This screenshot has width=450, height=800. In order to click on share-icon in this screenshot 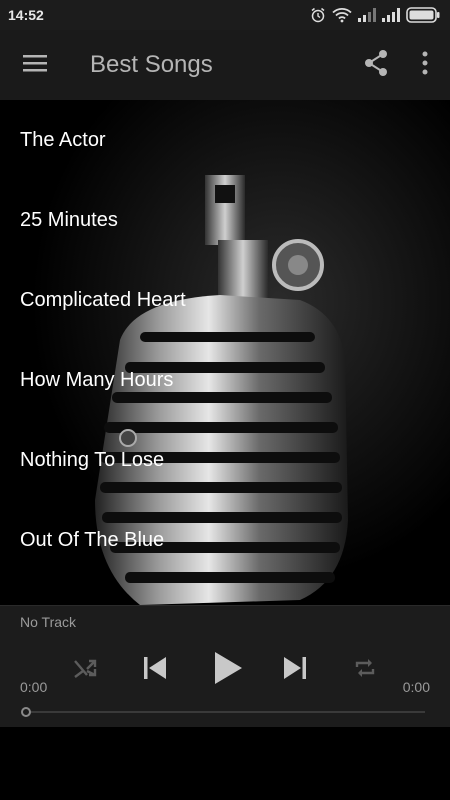, I will do `click(376, 65)`.